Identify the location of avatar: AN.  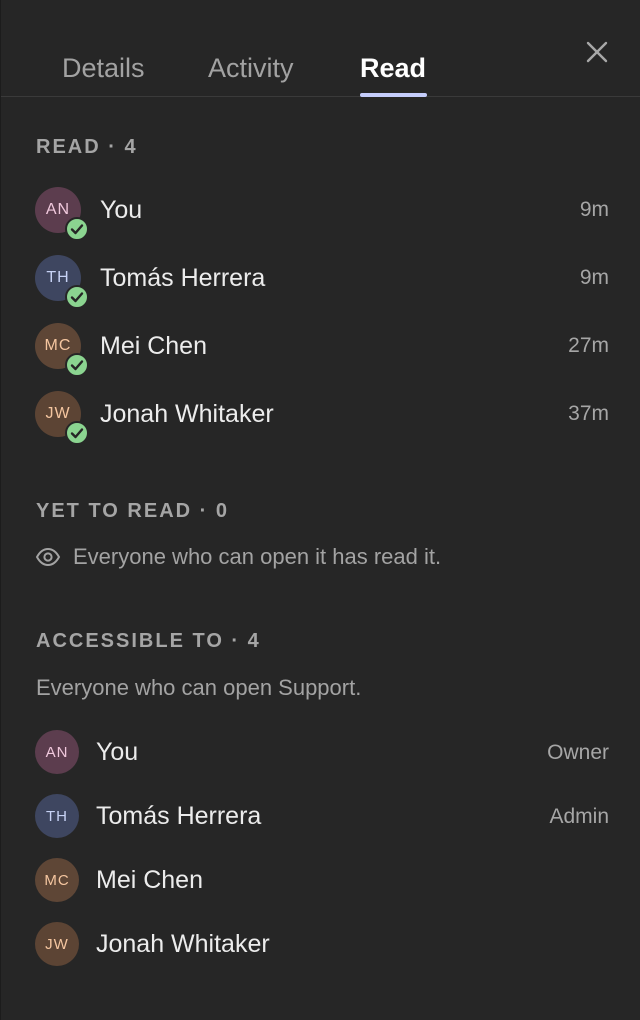
(57, 752).